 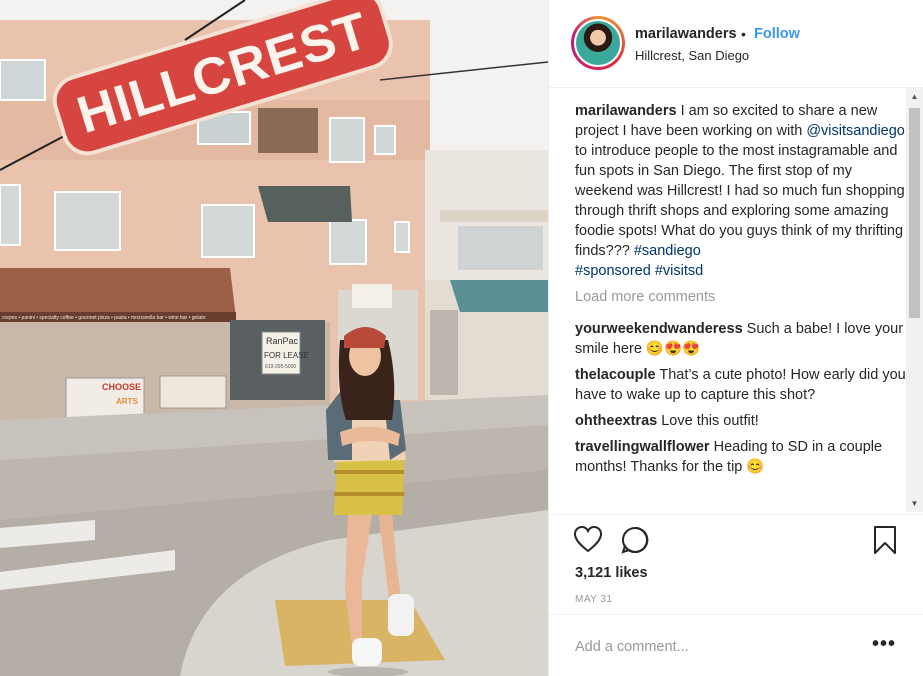 I want to click on caption-username: marilawanders, so click(x=626, y=111).